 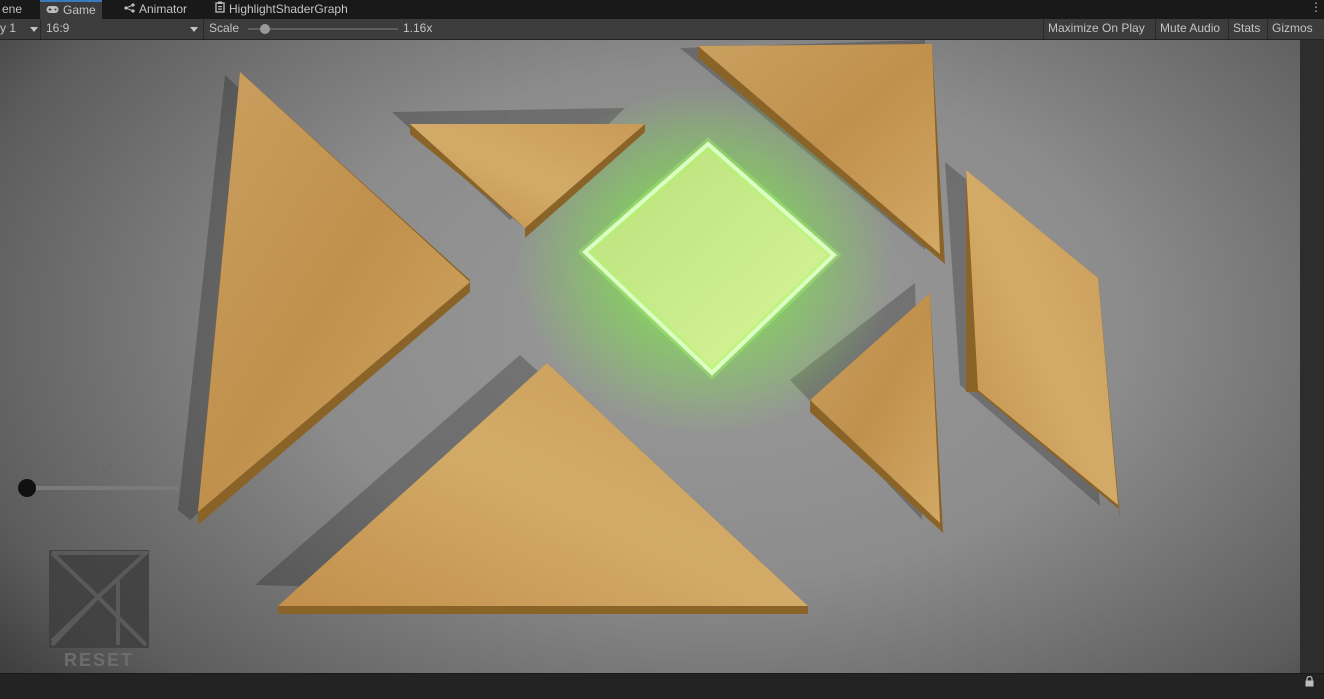 What do you see at coordinates (1309, 682) in the screenshot?
I see `lock-icon` at bounding box center [1309, 682].